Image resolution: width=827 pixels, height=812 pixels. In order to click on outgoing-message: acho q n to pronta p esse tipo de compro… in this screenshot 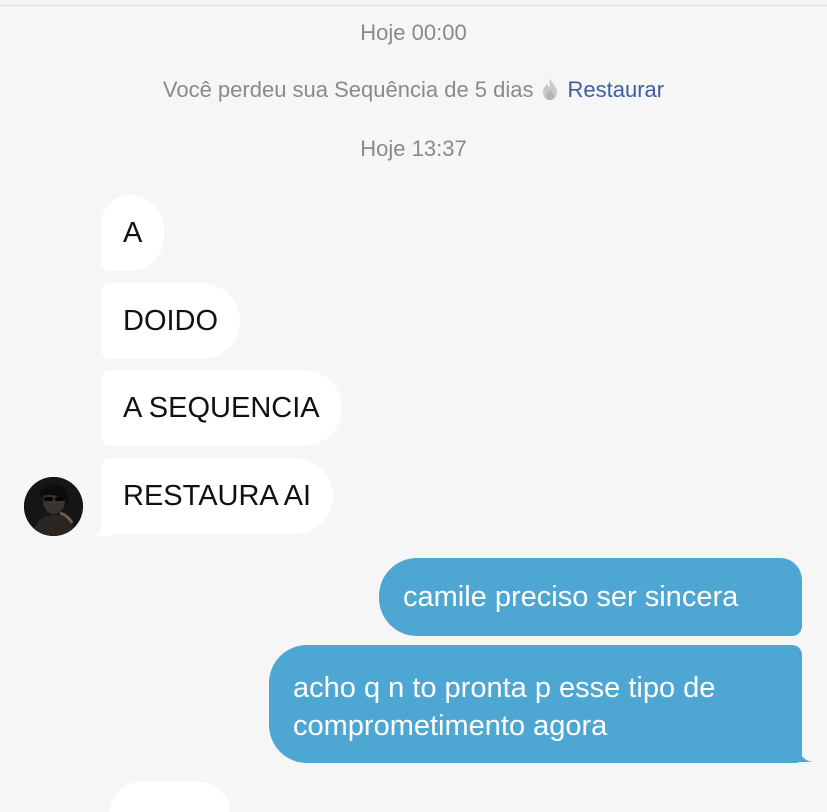, I will do `click(535, 704)`.